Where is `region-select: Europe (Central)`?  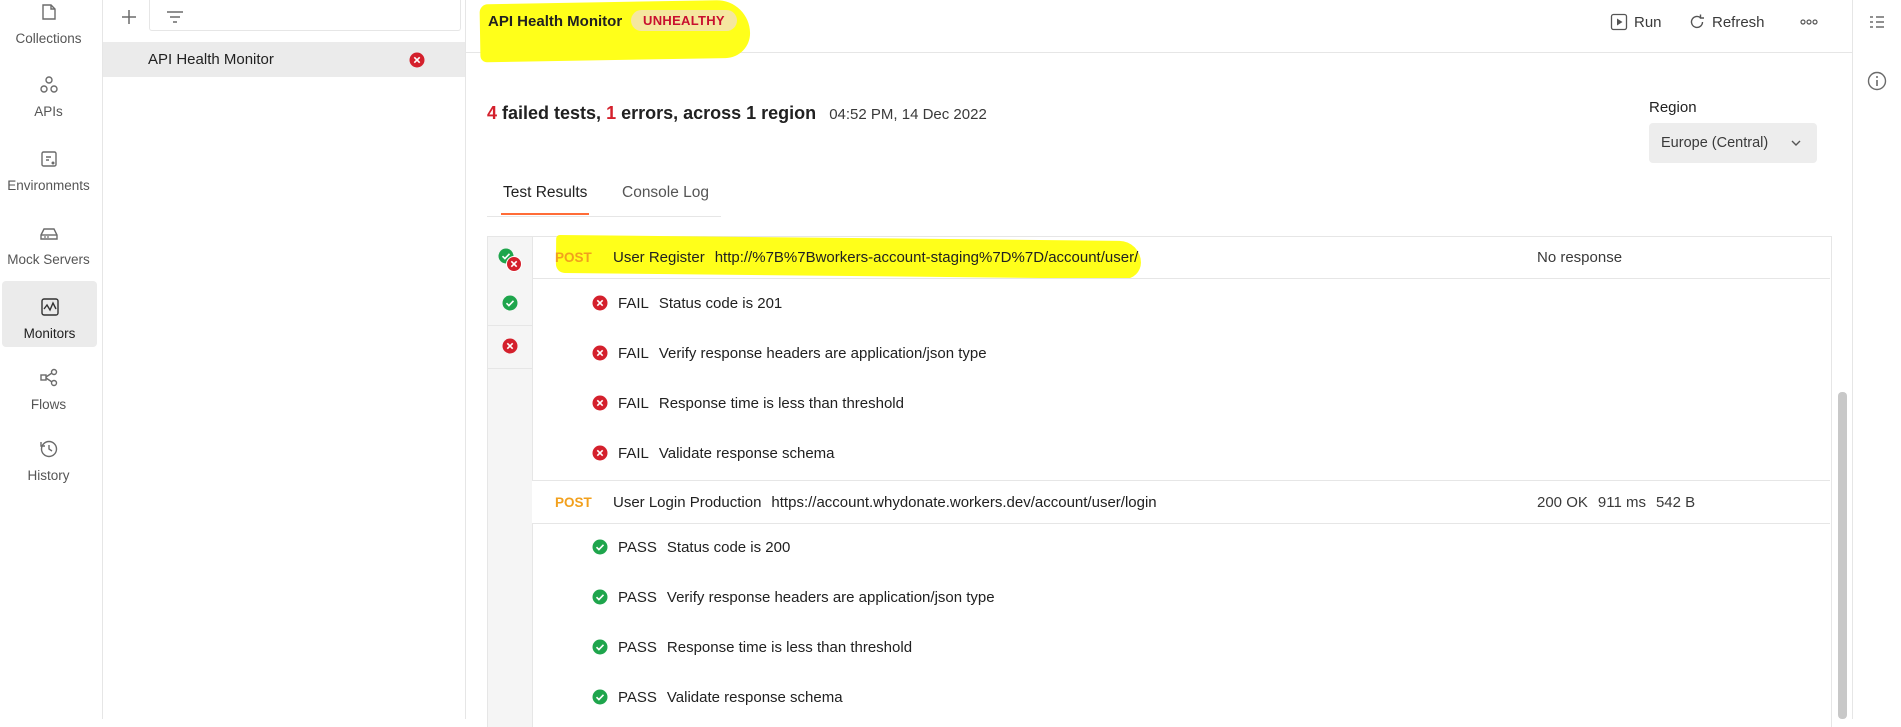
region-select: Europe (Central) is located at coordinates (1733, 143).